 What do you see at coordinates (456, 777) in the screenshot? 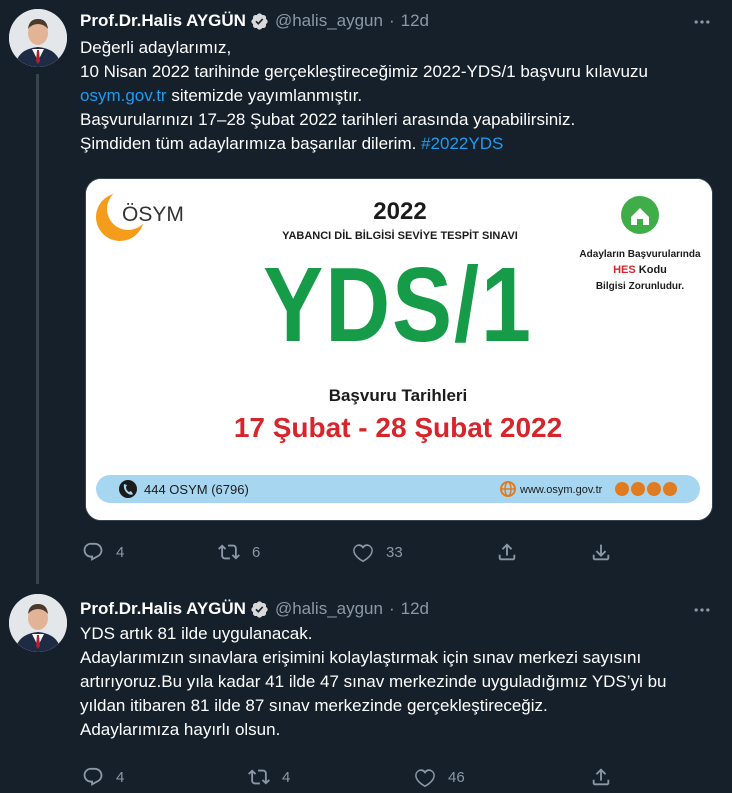
I see `like-count: 46` at bounding box center [456, 777].